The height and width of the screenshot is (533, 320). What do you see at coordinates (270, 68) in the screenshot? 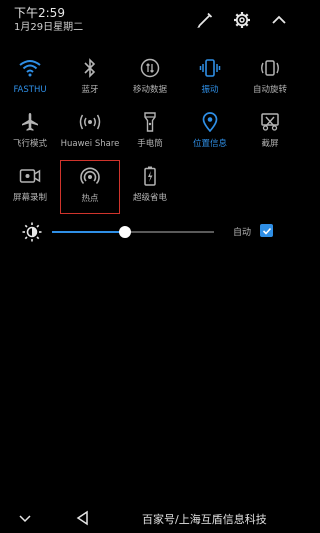
I see `auto-rotate-icon` at bounding box center [270, 68].